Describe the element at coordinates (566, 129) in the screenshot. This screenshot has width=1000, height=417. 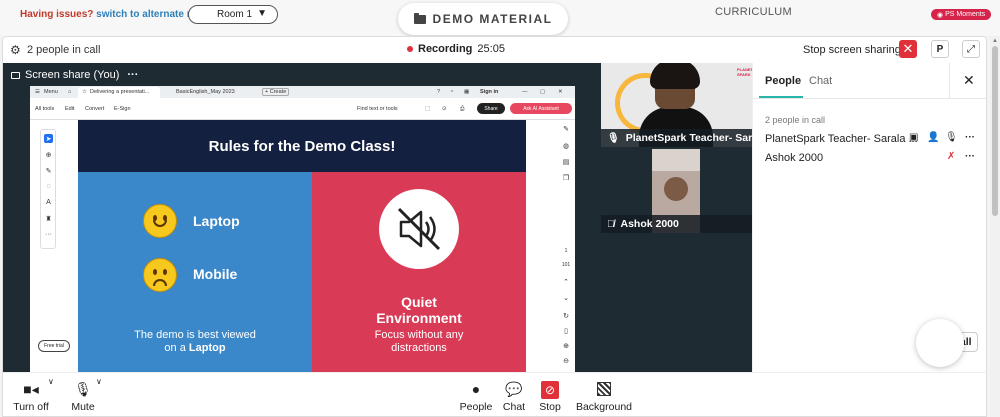
I see `comment-icon: ✎` at that location.